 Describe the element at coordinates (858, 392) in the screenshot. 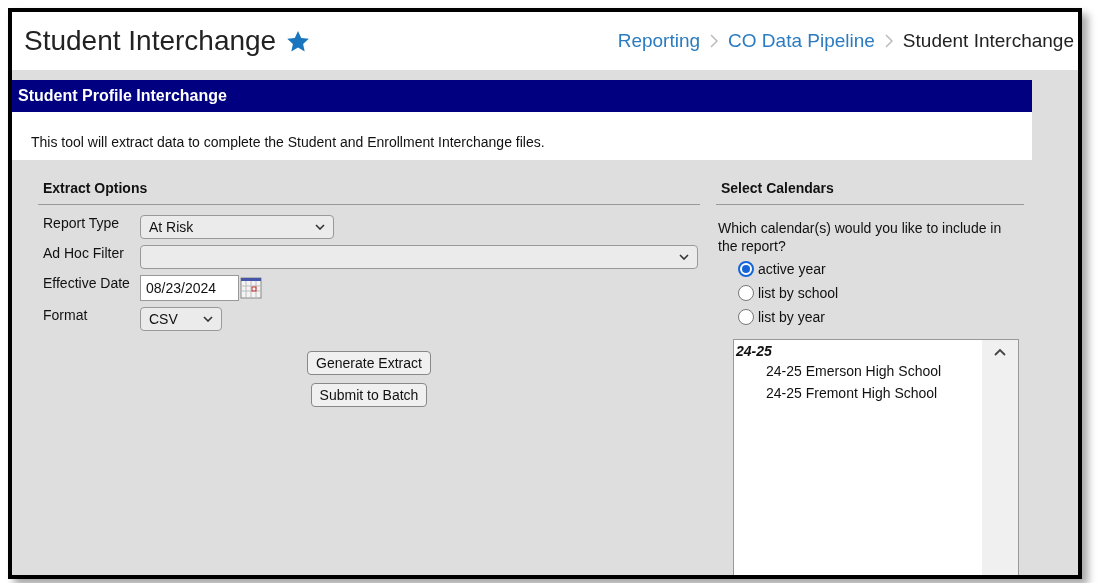

I see `calendar-item: 24-25 Fremont High School` at that location.